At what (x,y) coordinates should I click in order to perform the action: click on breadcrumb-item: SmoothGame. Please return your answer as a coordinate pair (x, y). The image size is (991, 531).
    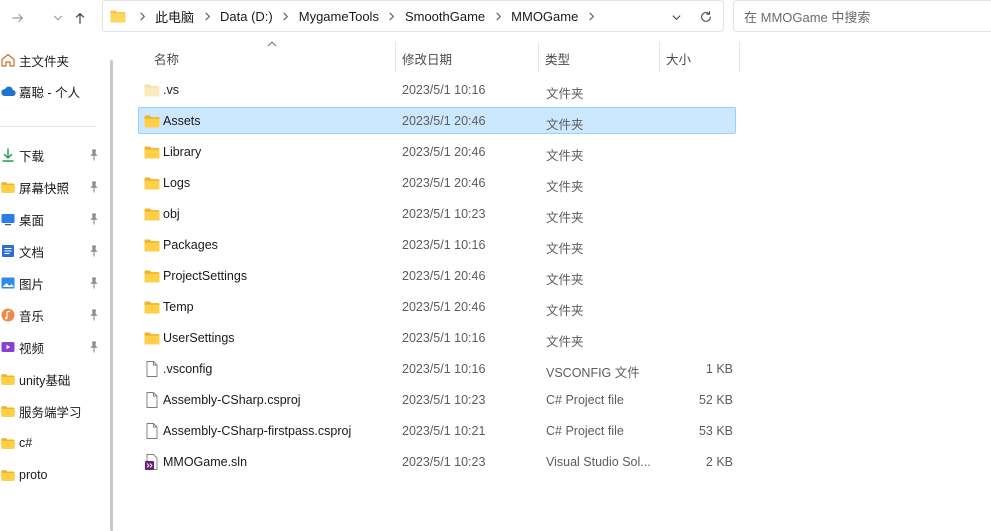
    Looking at the image, I should click on (445, 16).